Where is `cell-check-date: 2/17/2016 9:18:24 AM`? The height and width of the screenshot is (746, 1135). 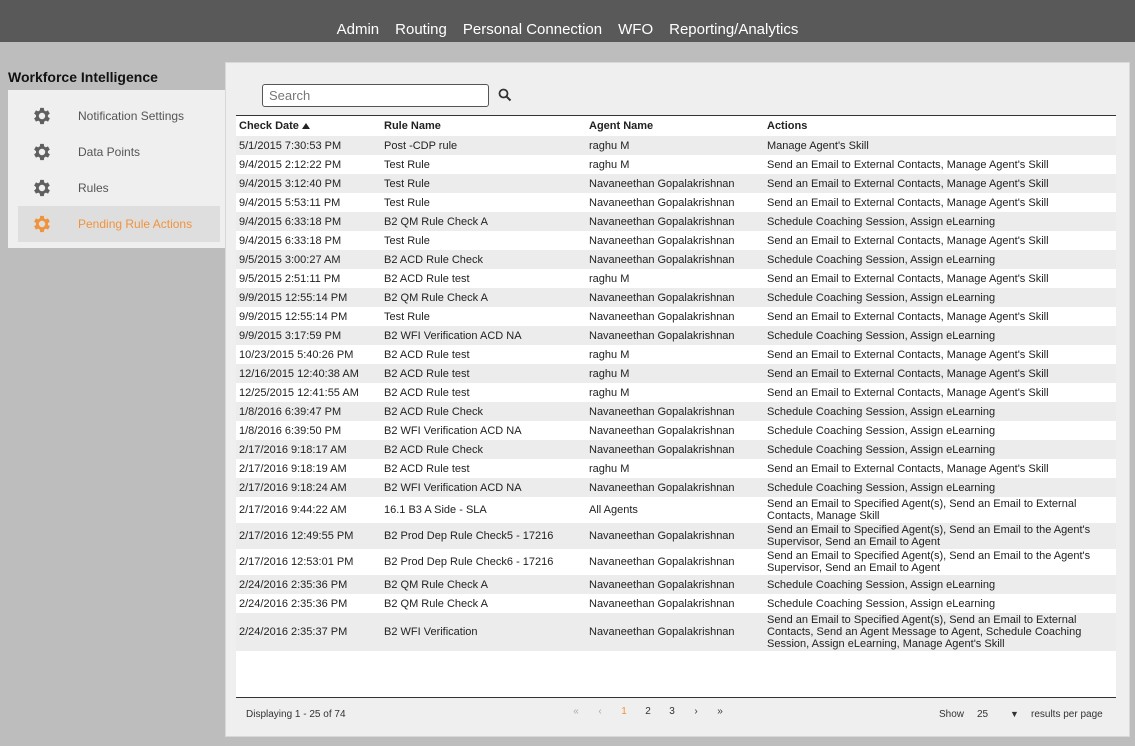 cell-check-date: 2/17/2016 9:18:24 AM is located at coordinates (308, 487).